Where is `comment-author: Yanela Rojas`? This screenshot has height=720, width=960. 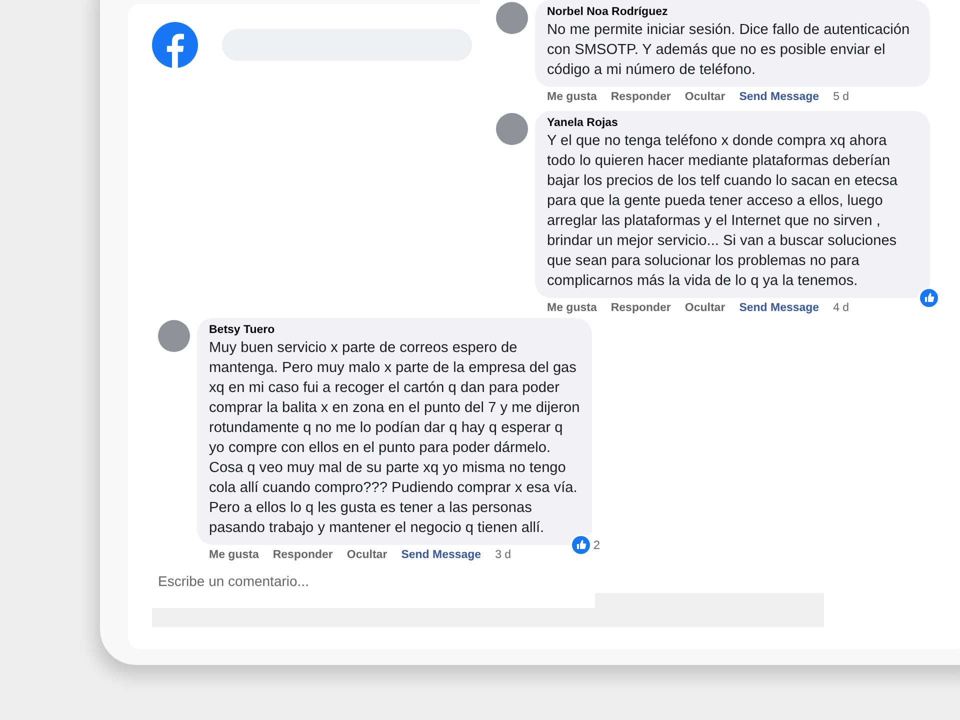 comment-author: Yanela Rojas is located at coordinates (732, 123).